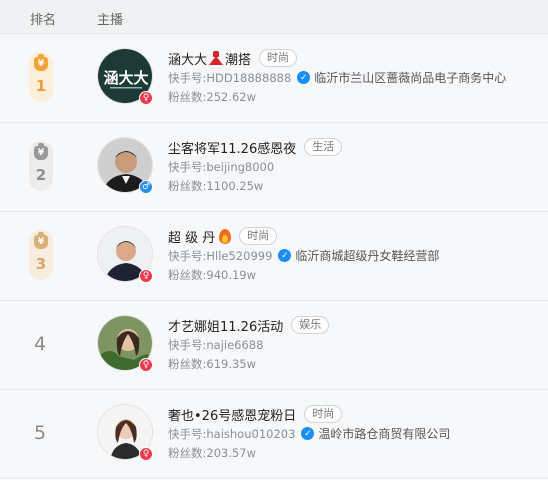  Describe the element at coordinates (43, 20) in the screenshot. I see `rank-column-header: 排名` at that location.